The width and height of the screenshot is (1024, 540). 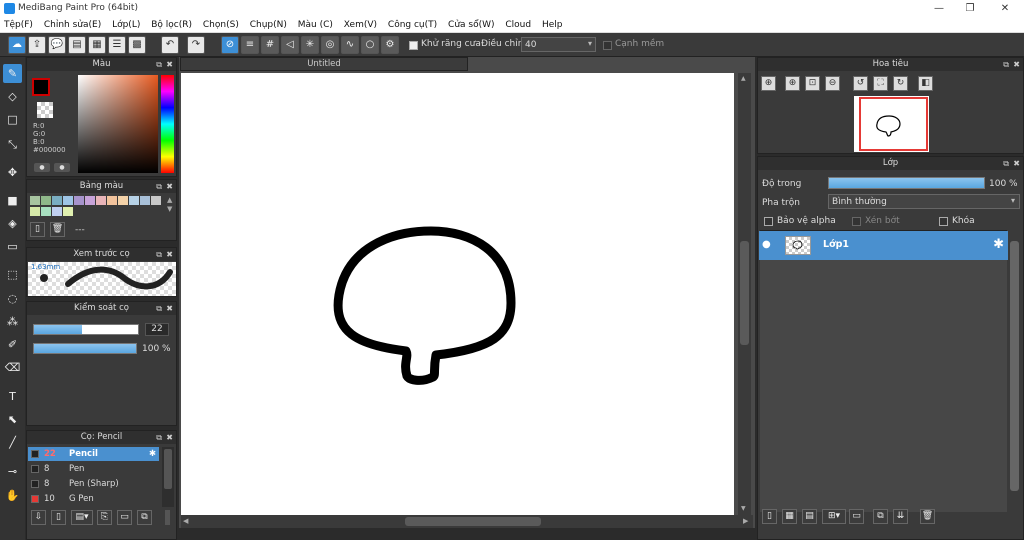 I want to click on zoom-out-icon: ⊖, so click(x=832, y=83).